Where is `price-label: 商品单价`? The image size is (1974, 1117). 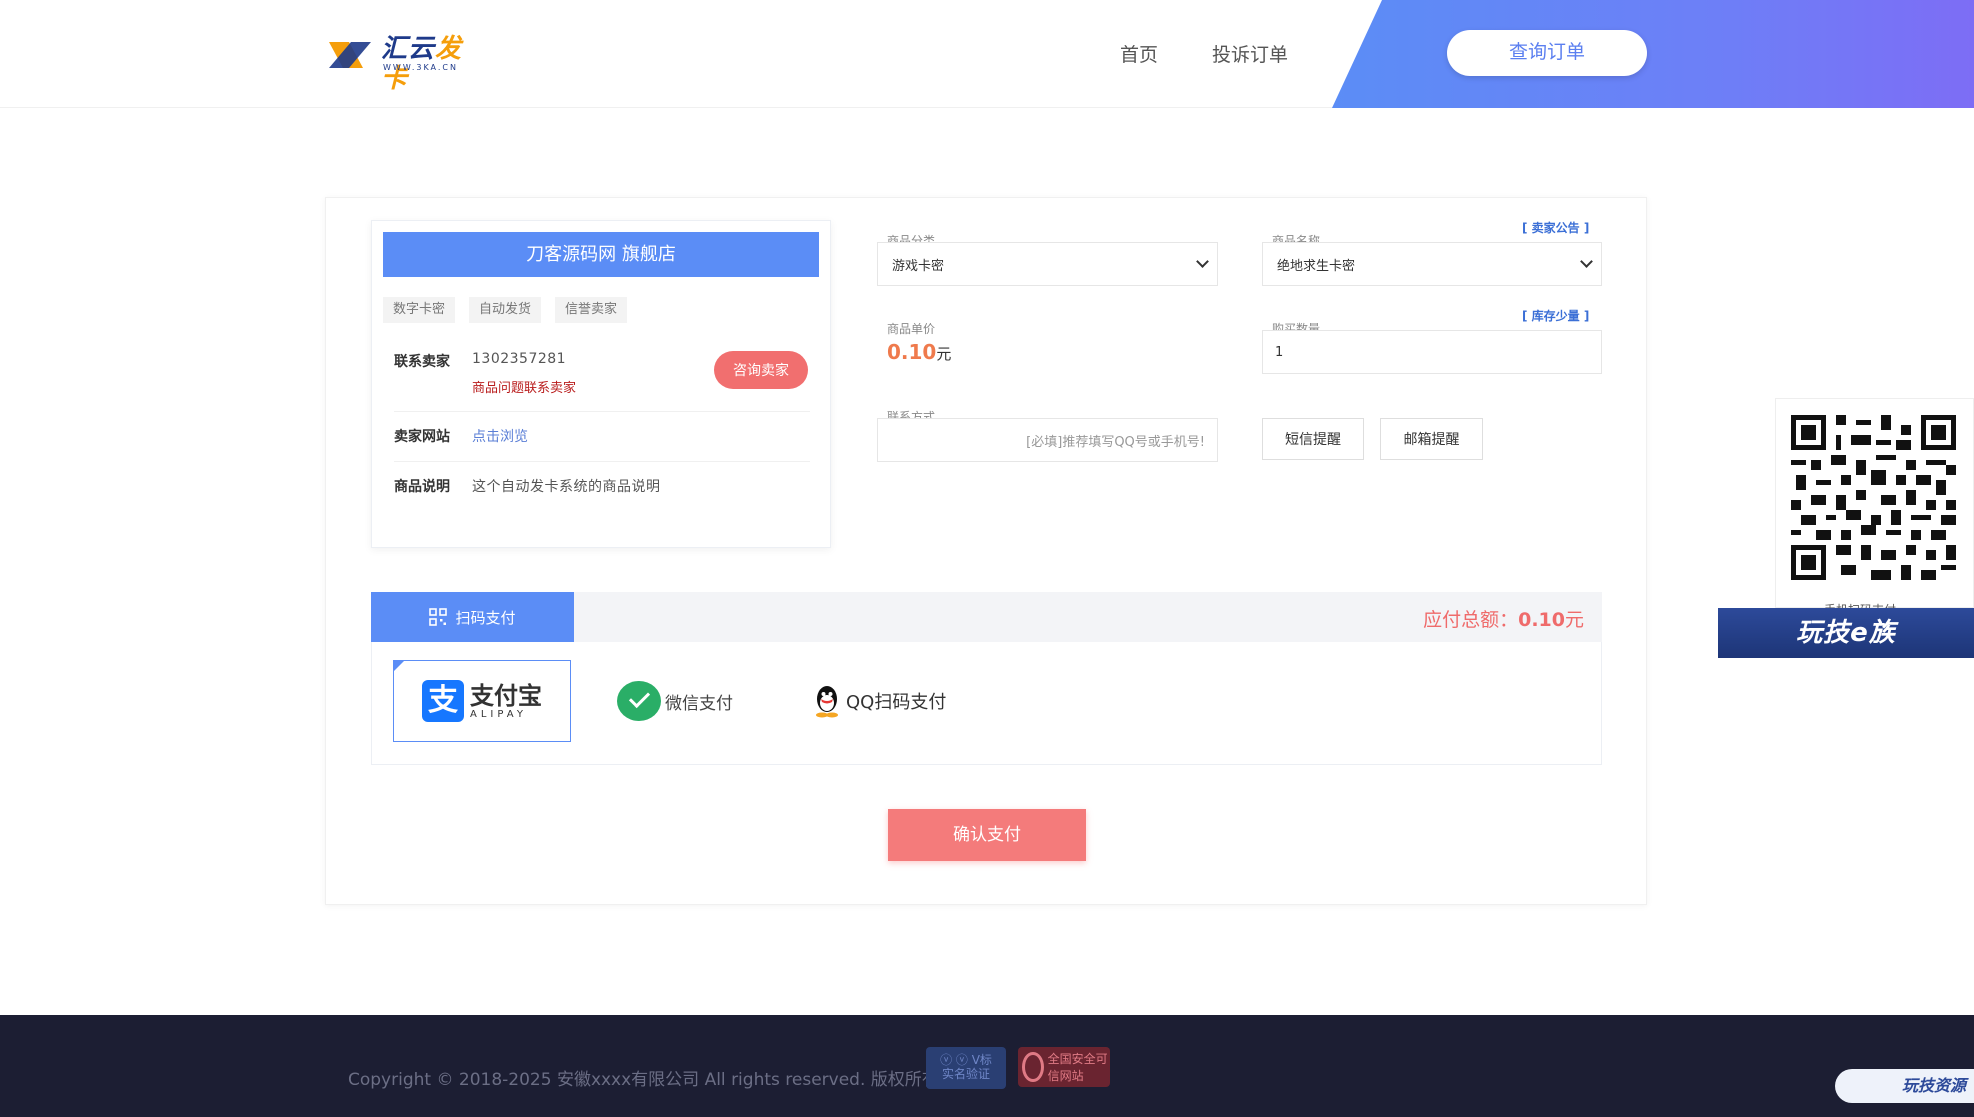
price-label: 商品单价 is located at coordinates (911, 329).